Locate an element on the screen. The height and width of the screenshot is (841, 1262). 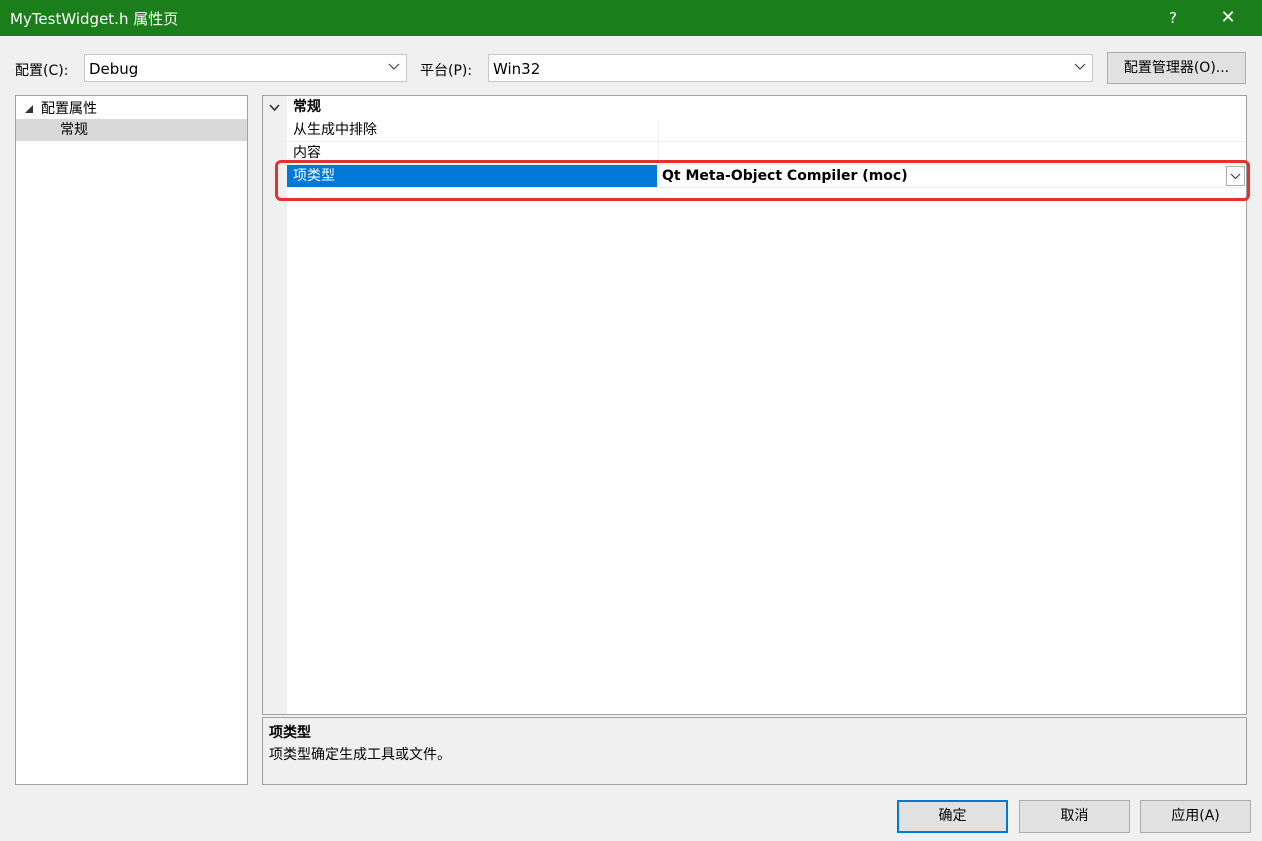
config-label: 配置(C): is located at coordinates (42, 71).